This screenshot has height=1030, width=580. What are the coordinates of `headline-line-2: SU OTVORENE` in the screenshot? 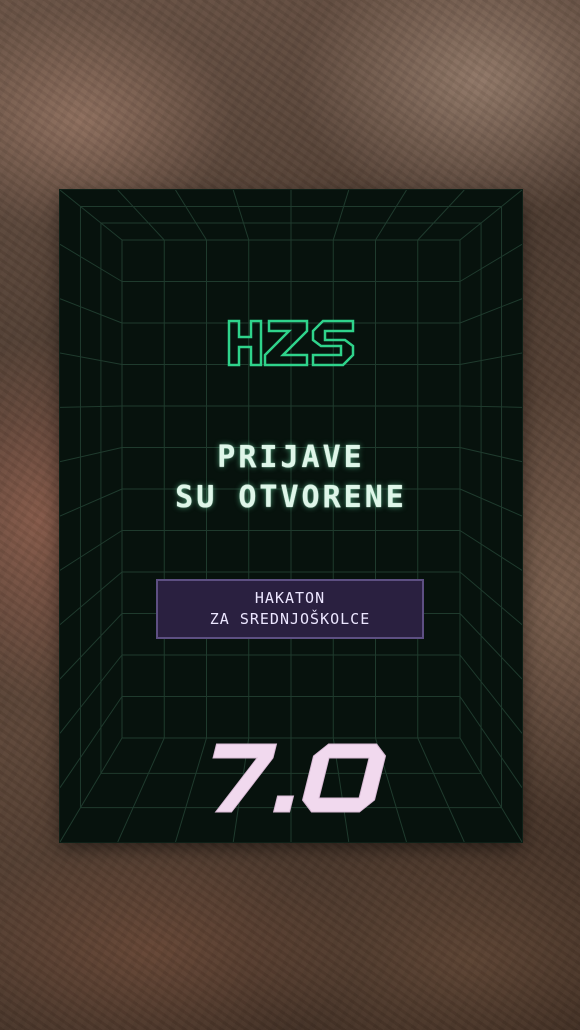 It's located at (291, 497).